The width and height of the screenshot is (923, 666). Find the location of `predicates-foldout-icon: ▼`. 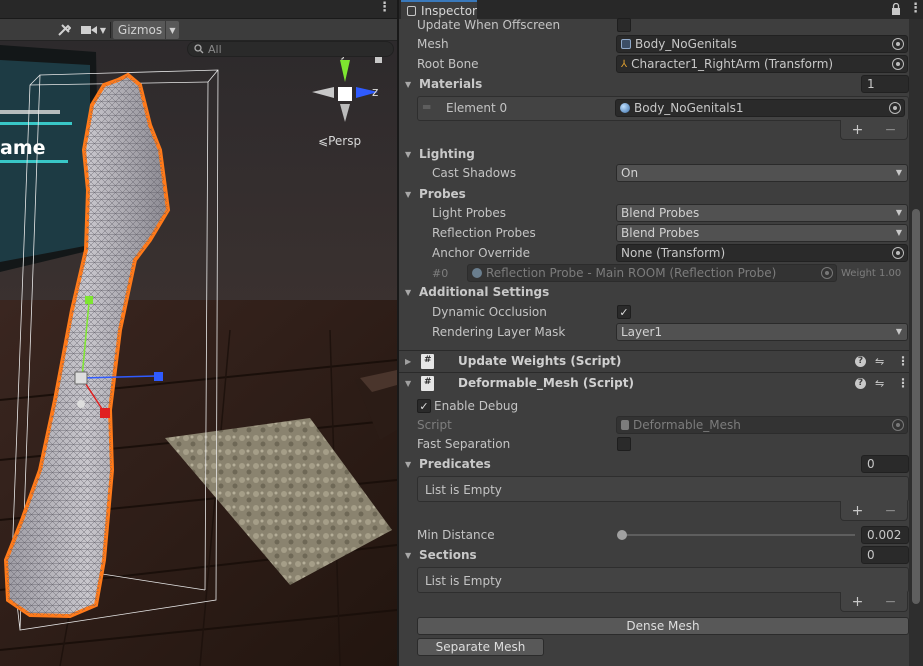

predicates-foldout-icon: ▼ is located at coordinates (409, 464).